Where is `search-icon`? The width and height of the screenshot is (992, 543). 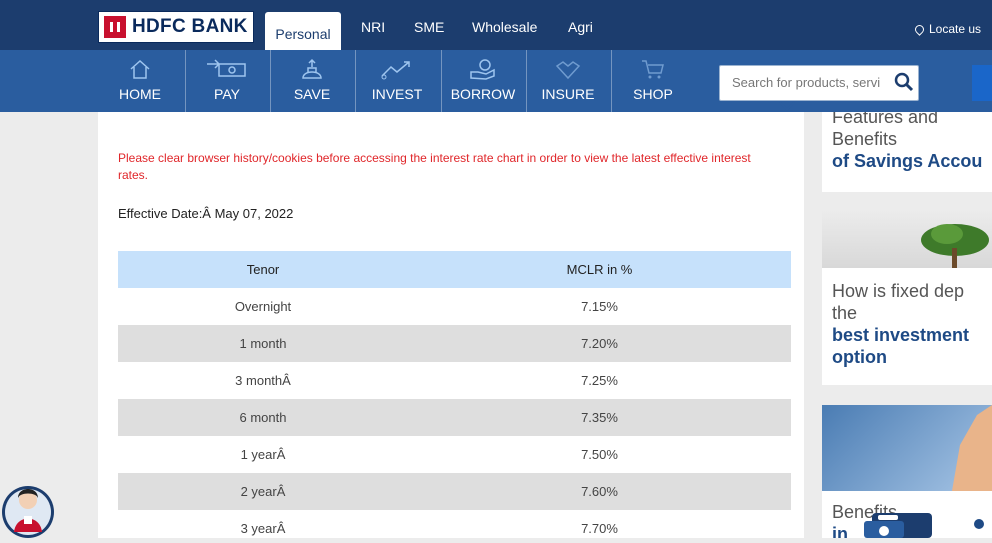 search-icon is located at coordinates (904, 82).